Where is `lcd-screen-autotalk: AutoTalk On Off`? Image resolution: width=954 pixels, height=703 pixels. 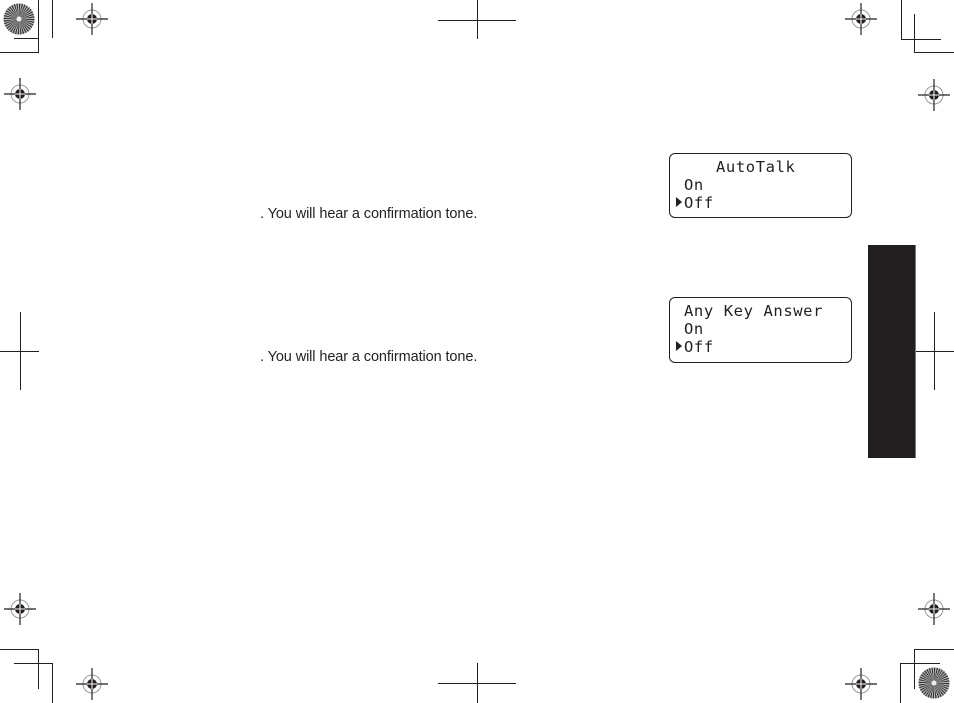 lcd-screen-autotalk: AutoTalk On Off is located at coordinates (760, 185).